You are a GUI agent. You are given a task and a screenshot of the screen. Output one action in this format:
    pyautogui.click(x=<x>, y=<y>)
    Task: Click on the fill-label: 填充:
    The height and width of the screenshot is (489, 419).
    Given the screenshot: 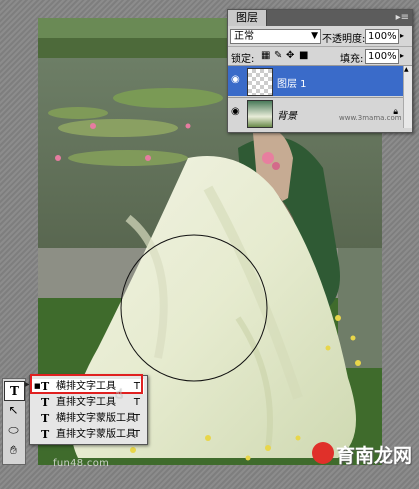 What is the action you would take?
    pyautogui.click(x=352, y=59)
    